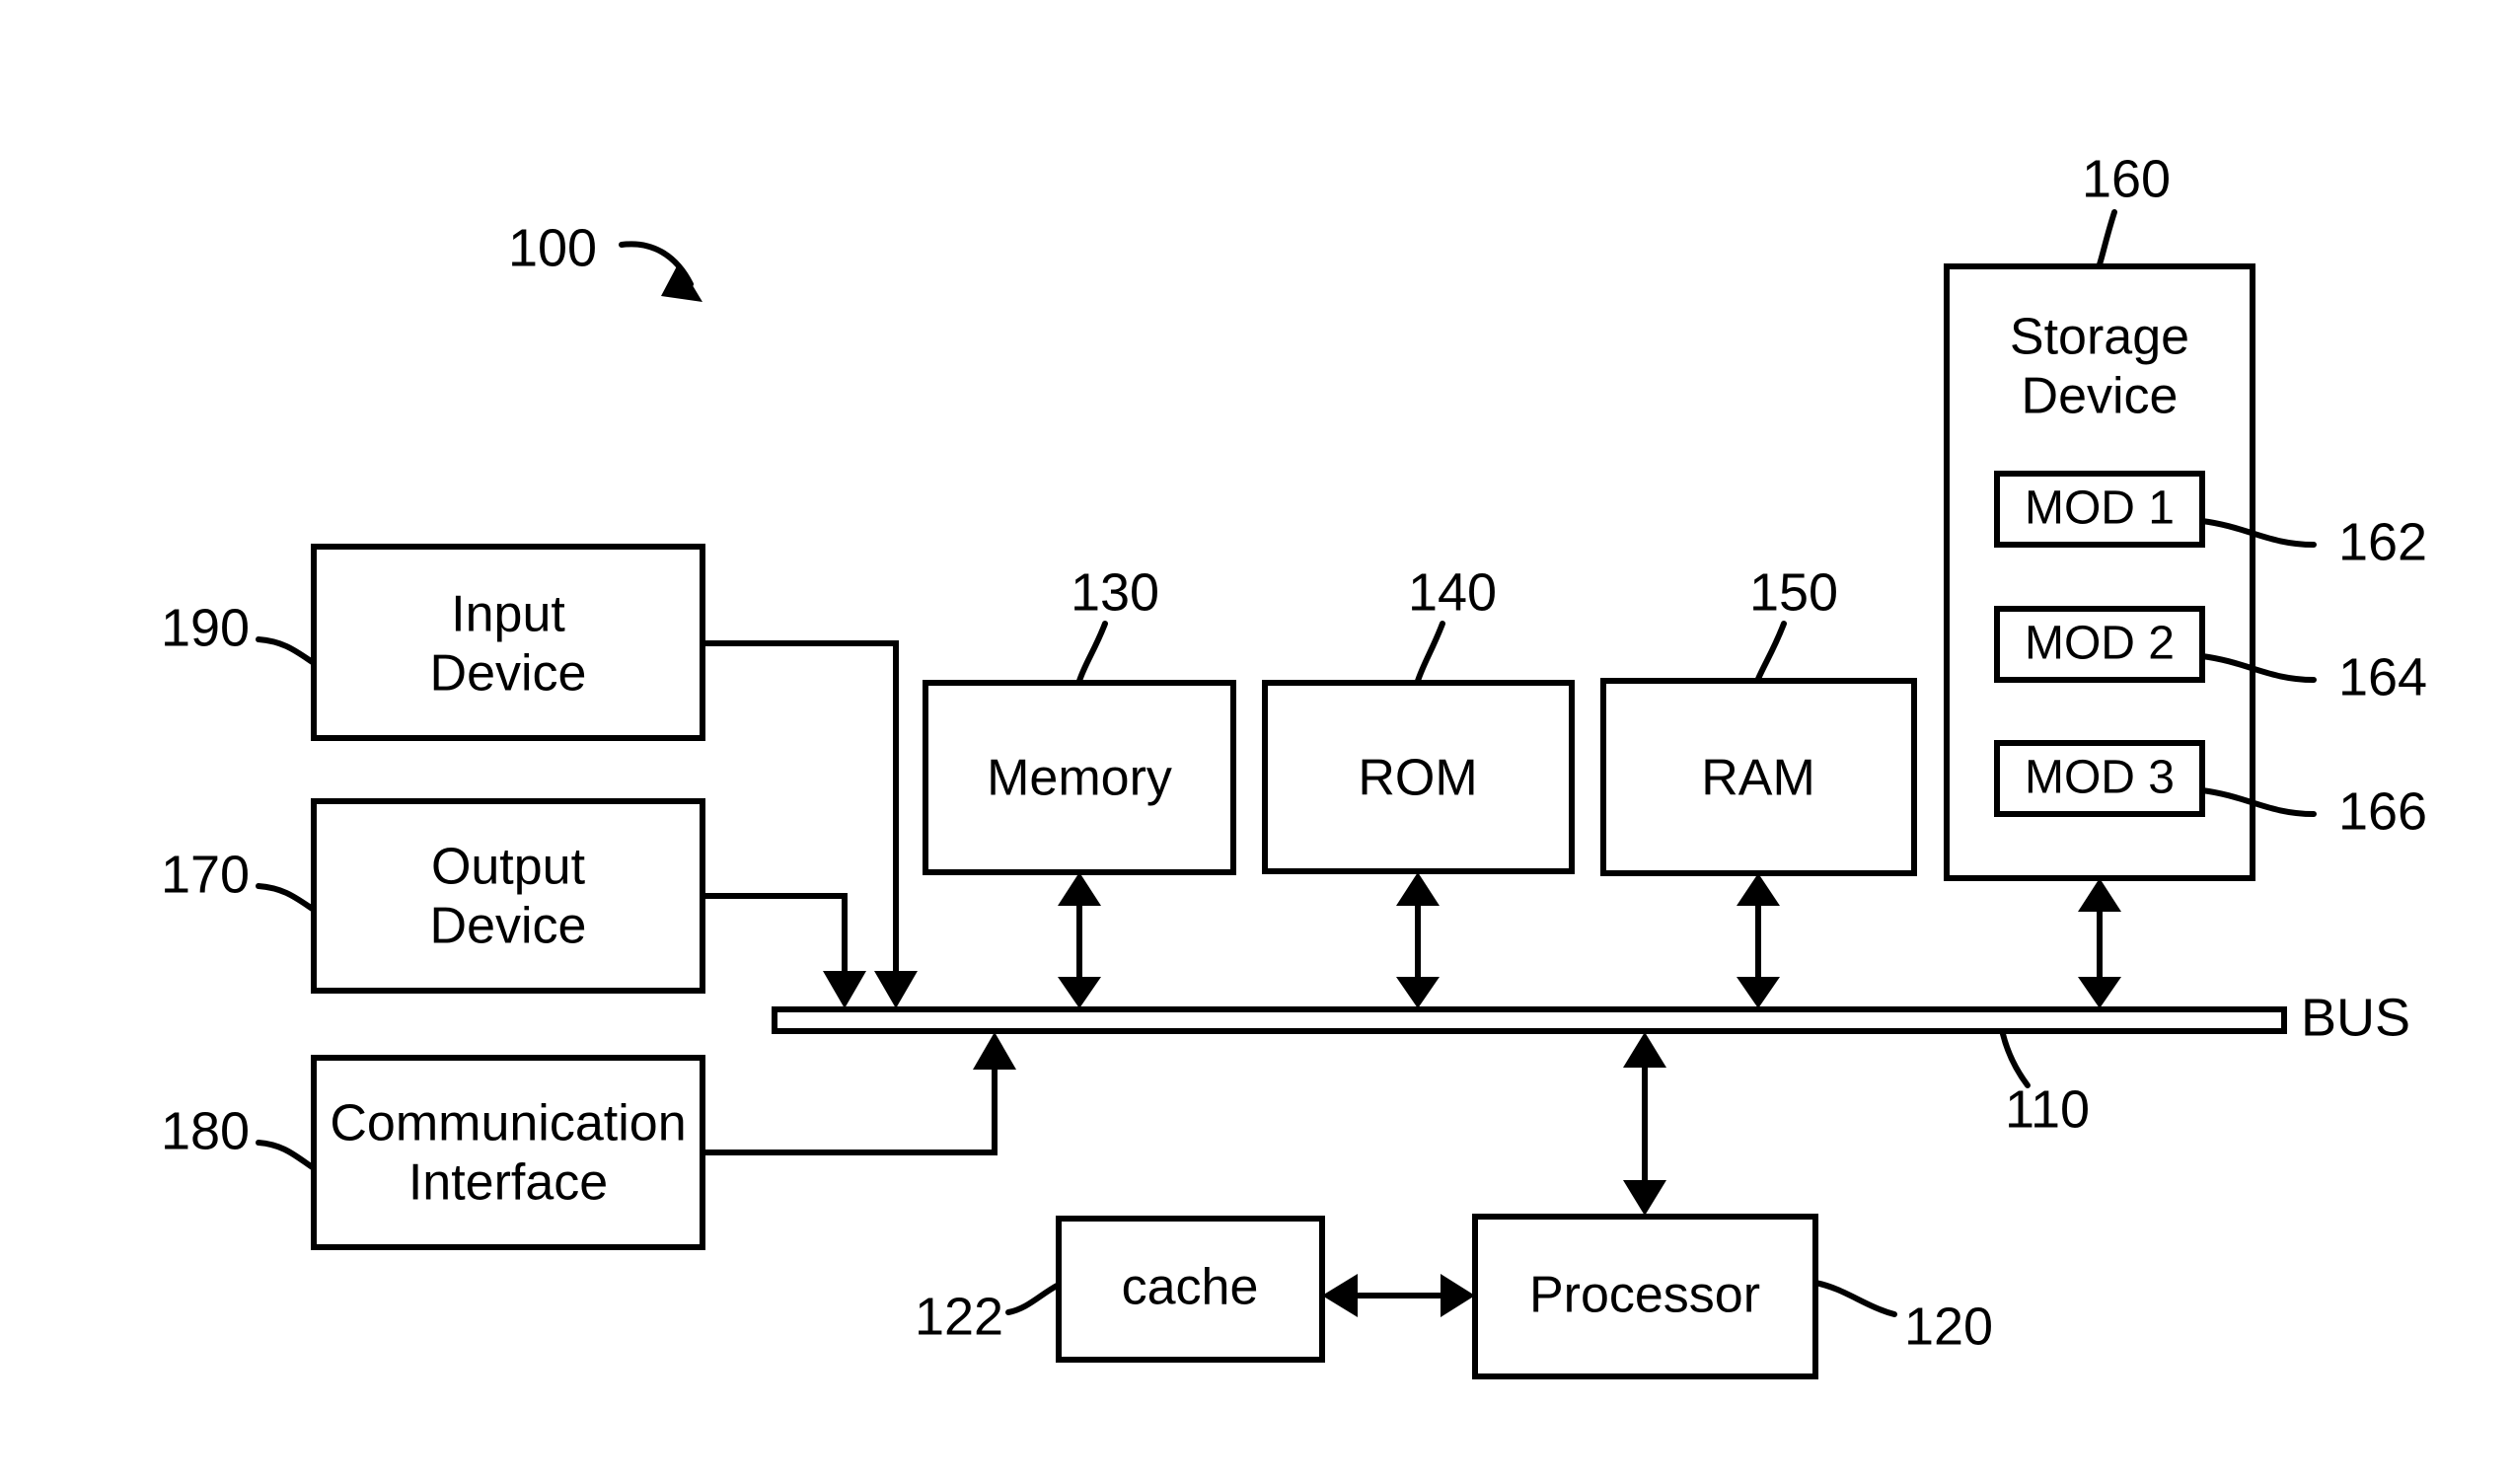 The image size is (2513, 1484). Describe the element at coordinates (1418, 889) in the screenshot. I see `wire-rom-bus-arrowhead-up` at that location.